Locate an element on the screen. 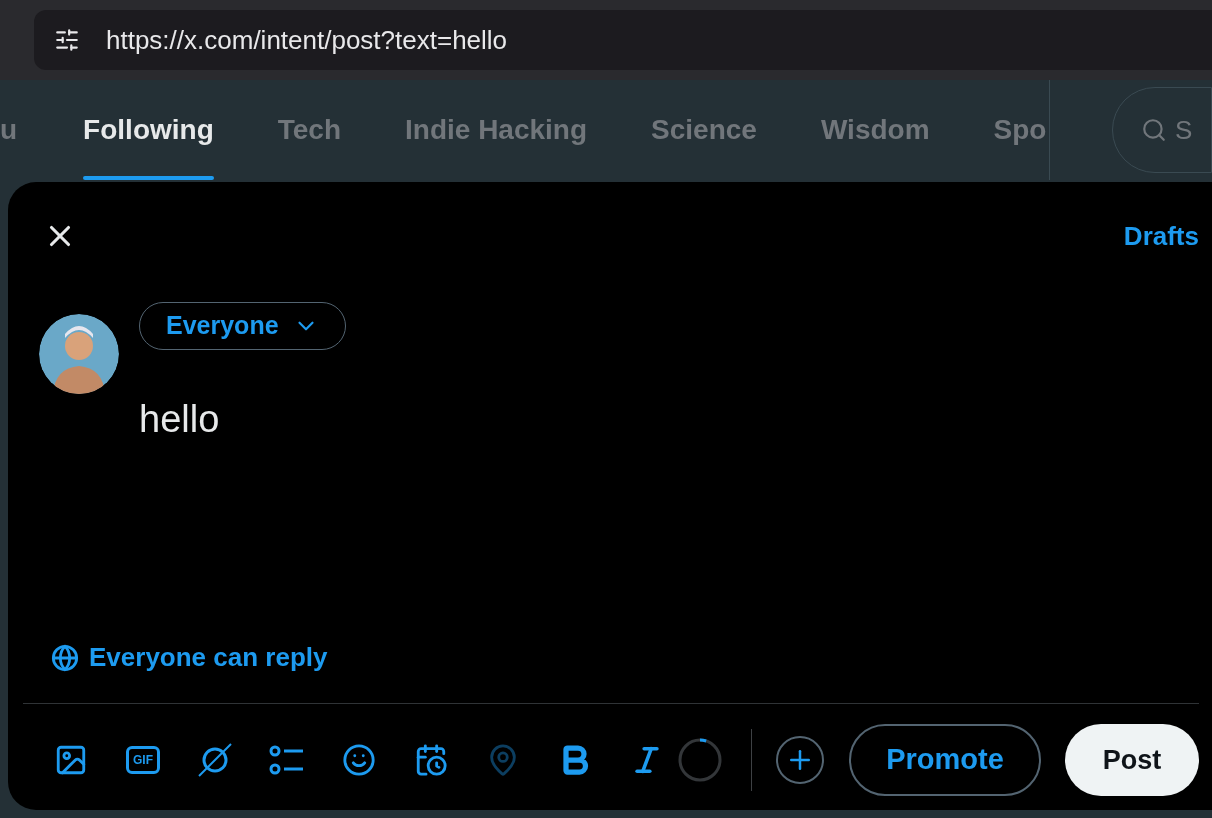  address-bar: https://x.com/intent/post?text=hello is located at coordinates (623, 40).